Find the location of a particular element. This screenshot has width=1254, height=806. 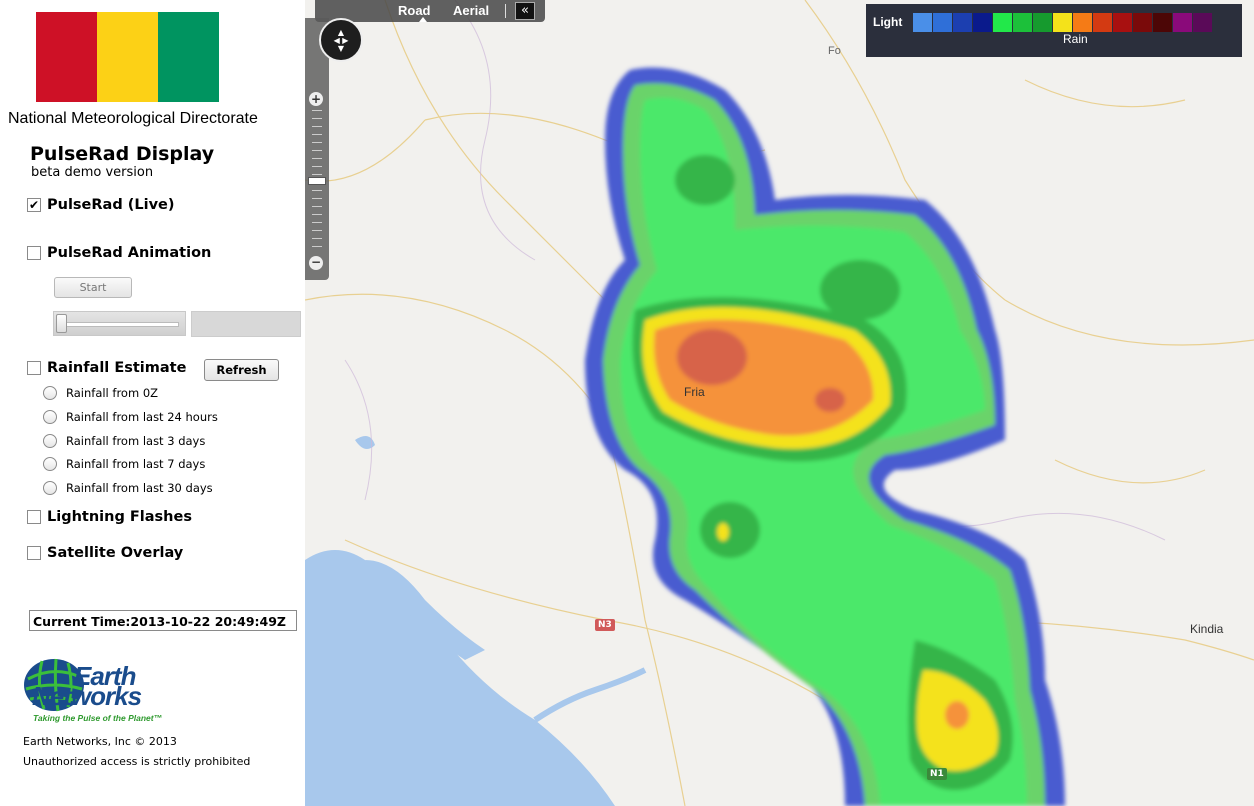

flag-red-stripe is located at coordinates (66, 57).